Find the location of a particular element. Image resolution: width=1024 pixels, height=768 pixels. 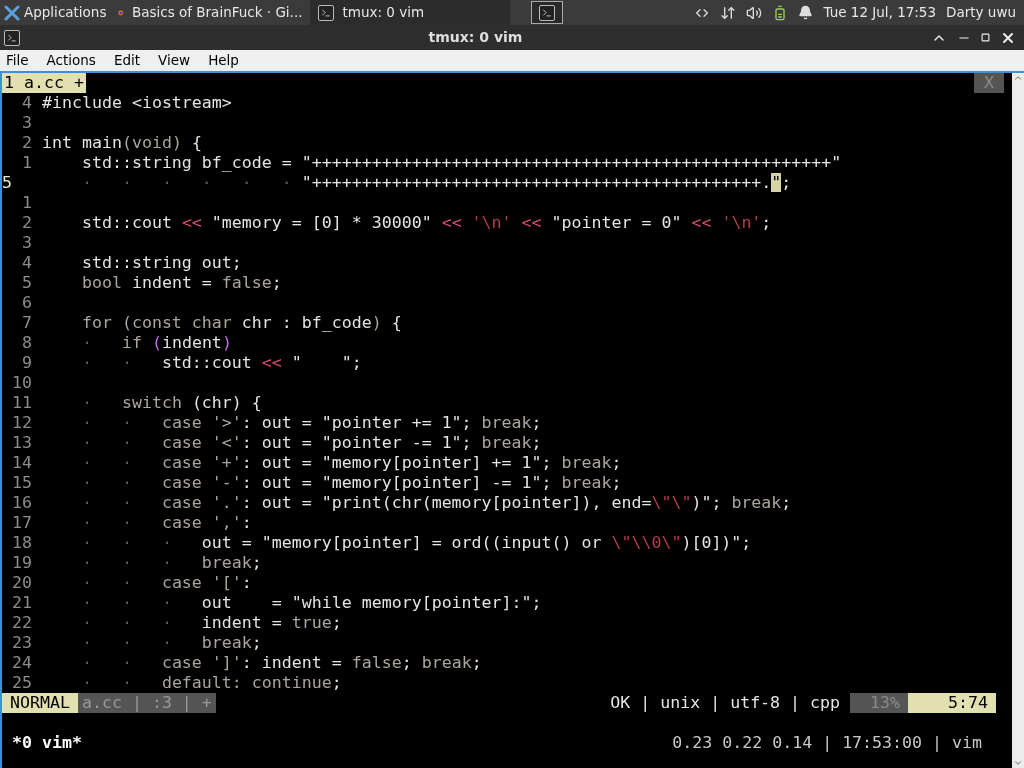

line-number: 10 is located at coordinates (21, 383).